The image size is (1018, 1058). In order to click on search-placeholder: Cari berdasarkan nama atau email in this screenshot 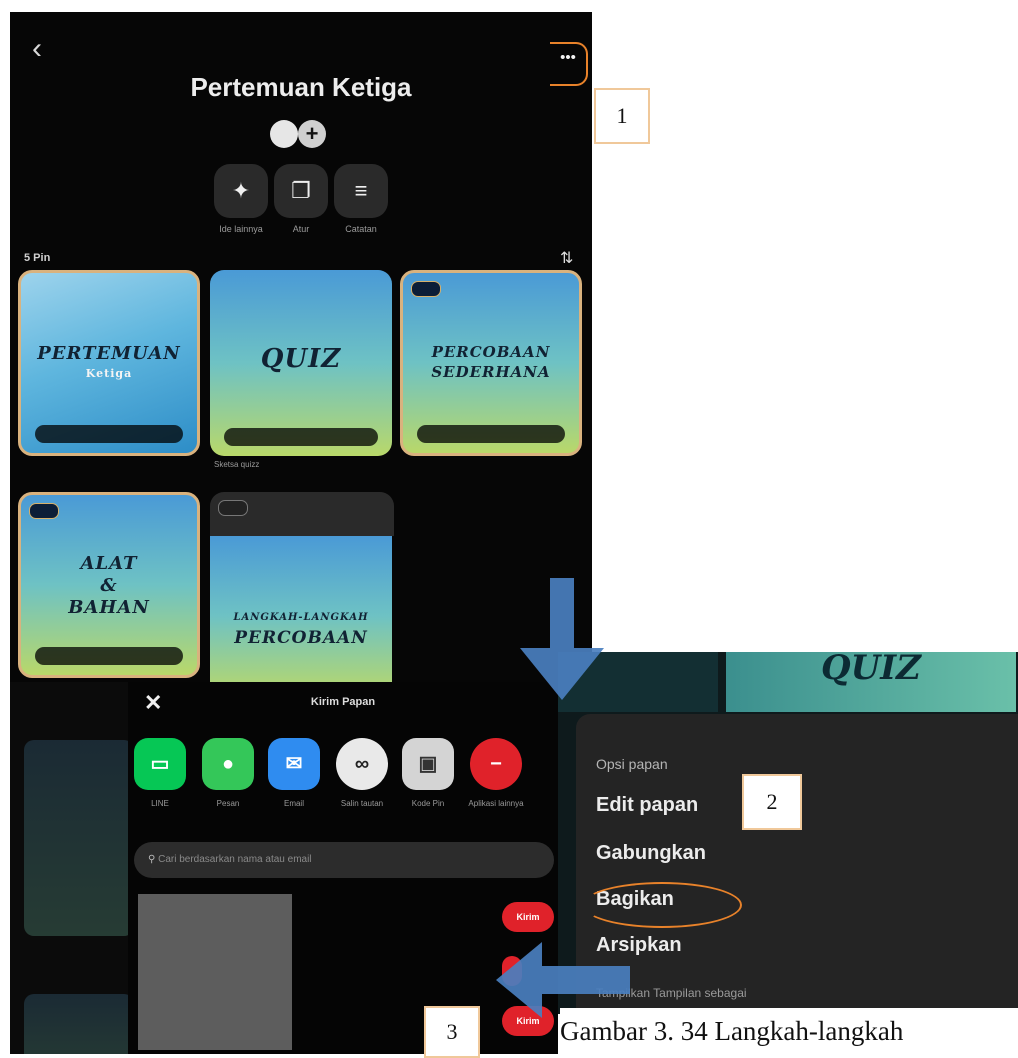, I will do `click(235, 859)`.